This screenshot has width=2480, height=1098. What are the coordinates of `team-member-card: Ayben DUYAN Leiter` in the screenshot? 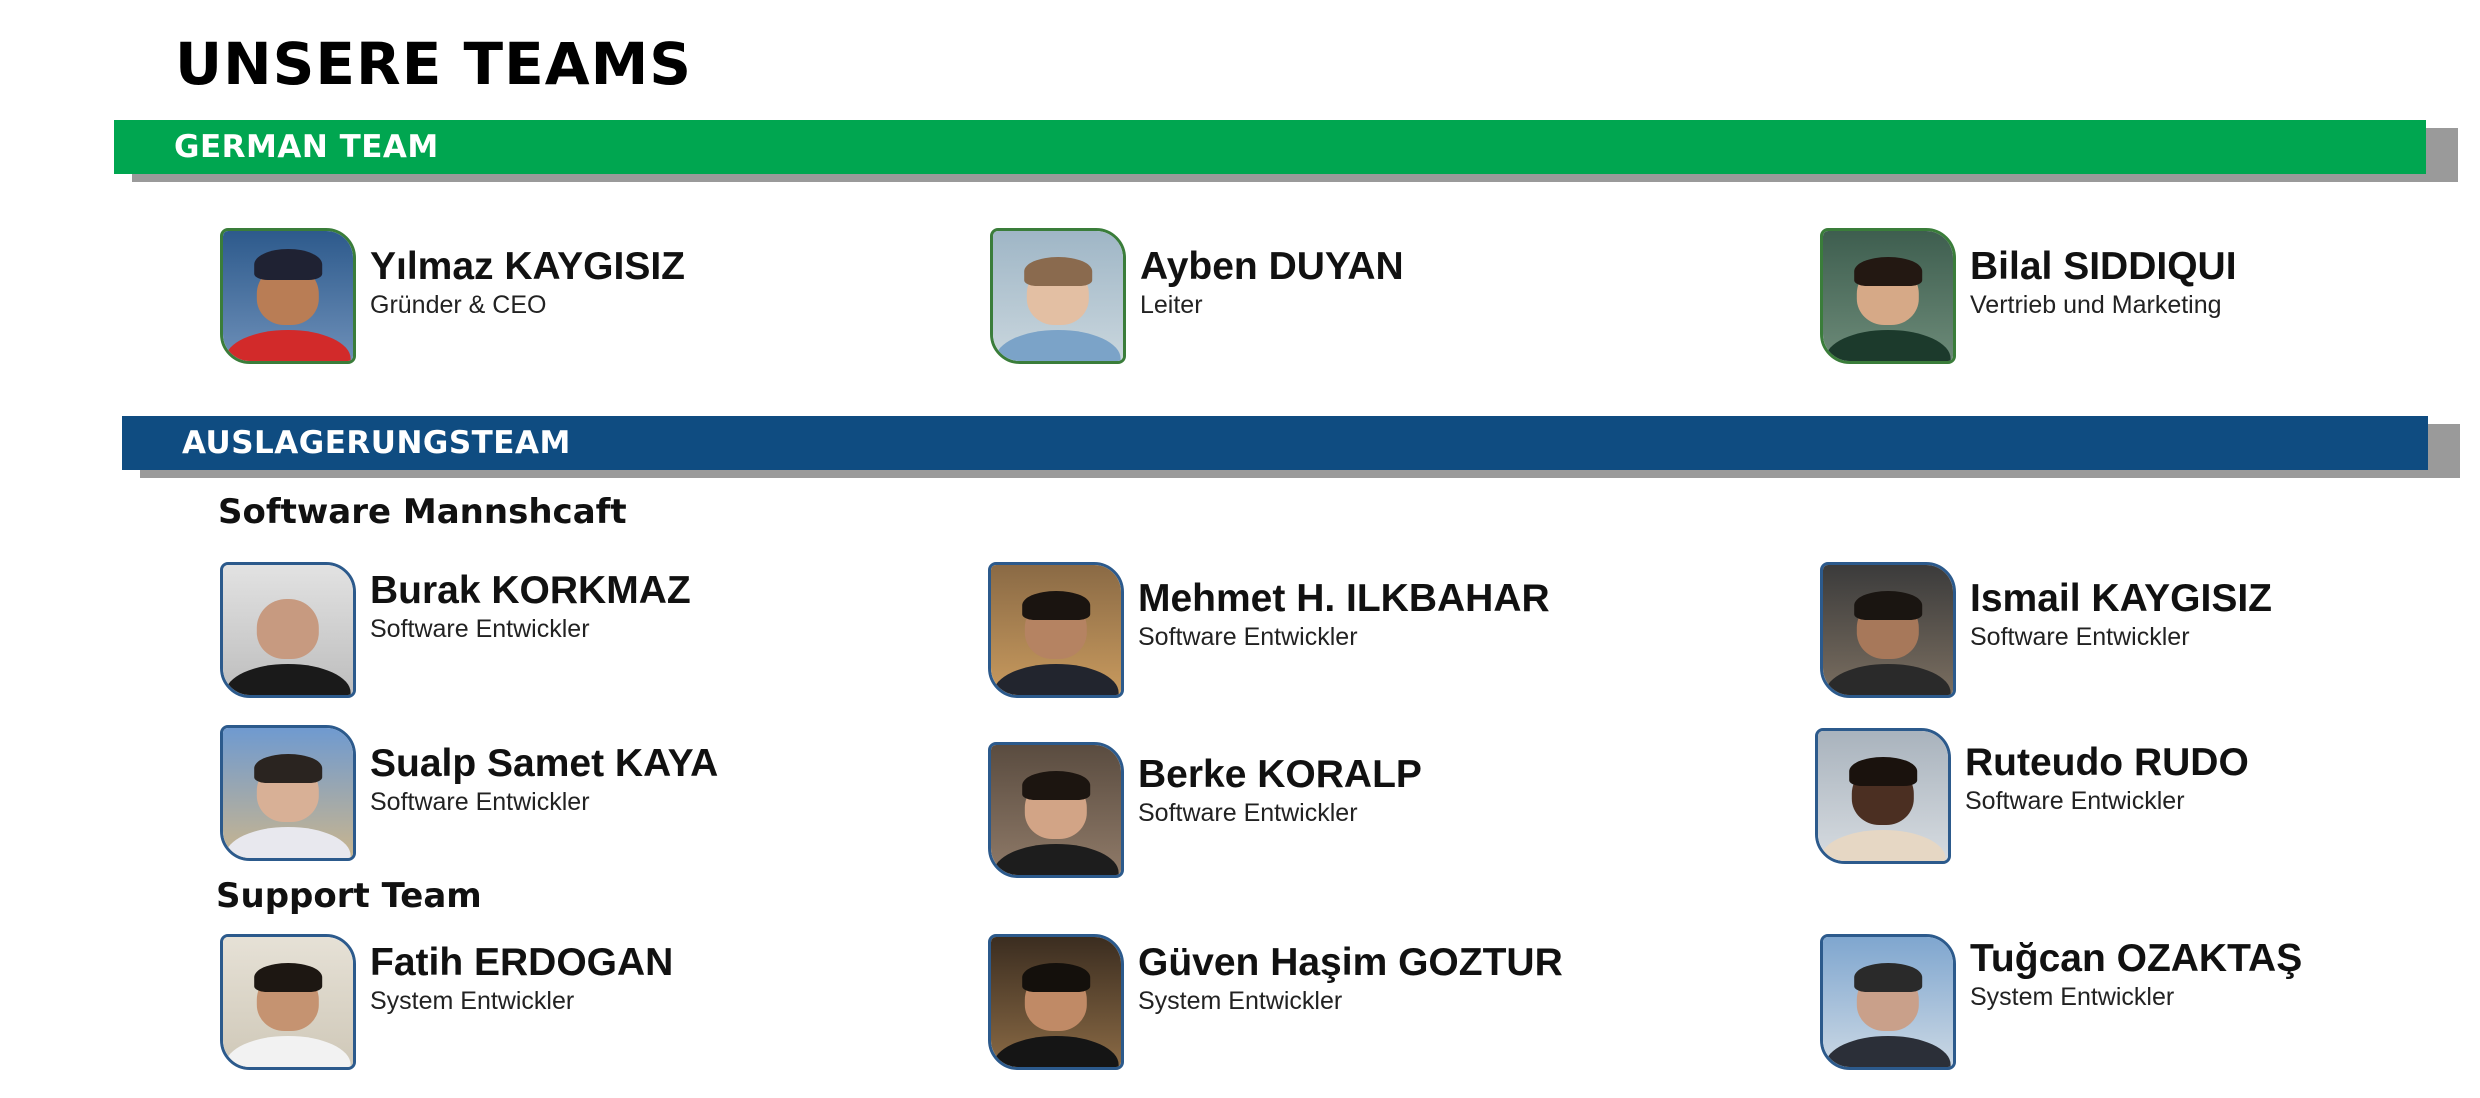 It's located at (1197, 296).